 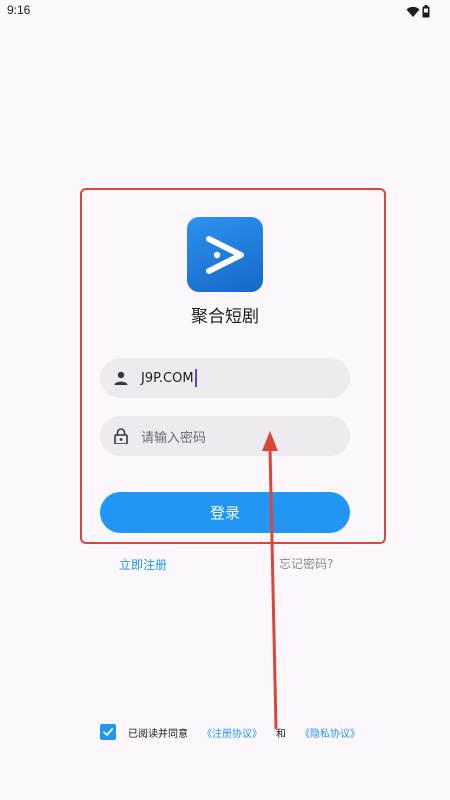 I want to click on password-field: 请输入密码, so click(x=225, y=436).